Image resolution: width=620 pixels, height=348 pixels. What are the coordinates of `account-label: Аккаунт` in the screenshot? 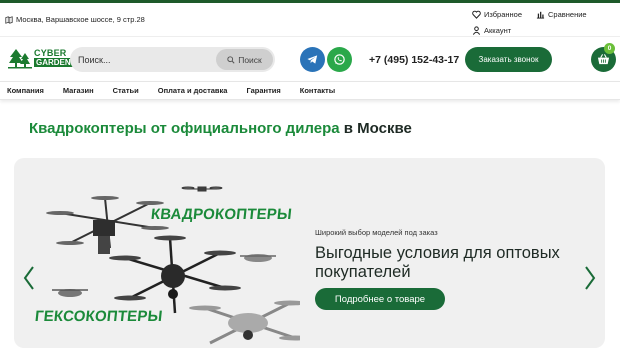 It's located at (498, 30).